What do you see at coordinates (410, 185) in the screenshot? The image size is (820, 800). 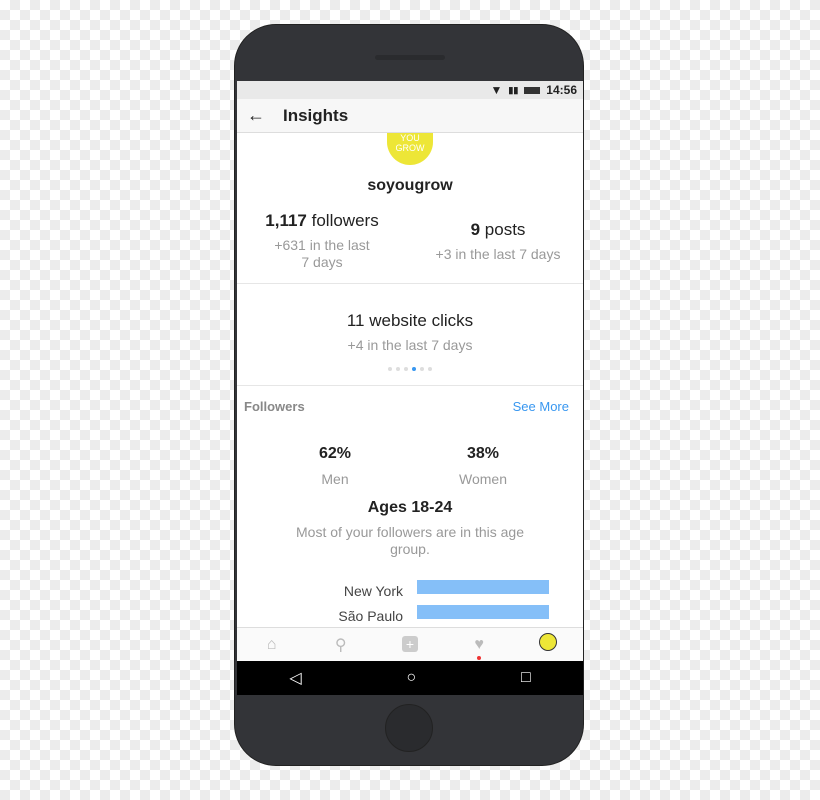 I see `username: soyougrow` at bounding box center [410, 185].